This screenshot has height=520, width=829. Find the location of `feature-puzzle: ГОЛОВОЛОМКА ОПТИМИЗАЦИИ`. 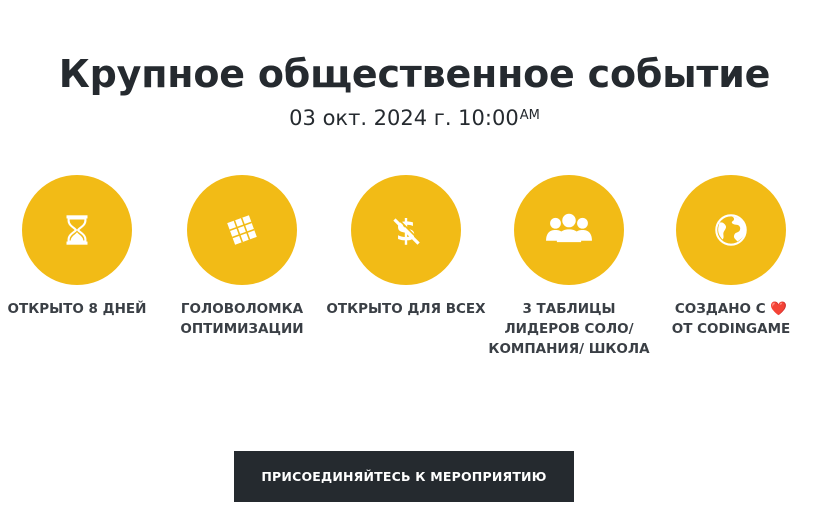

feature-puzzle: ГОЛОВОЛОМКА ОПТИМИЗАЦИИ is located at coordinates (242, 257).